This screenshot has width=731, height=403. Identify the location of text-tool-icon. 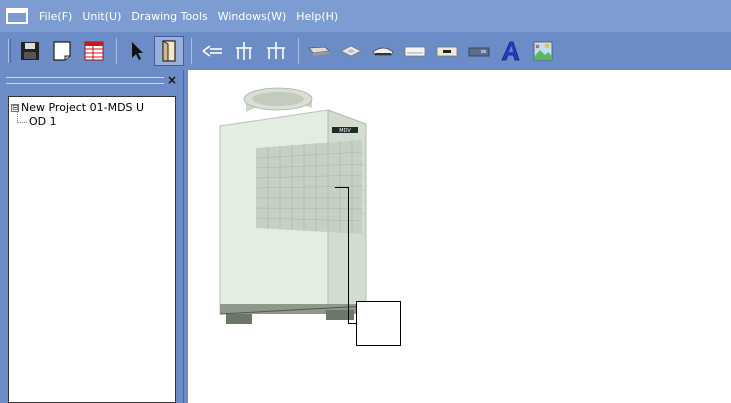
(510, 51).